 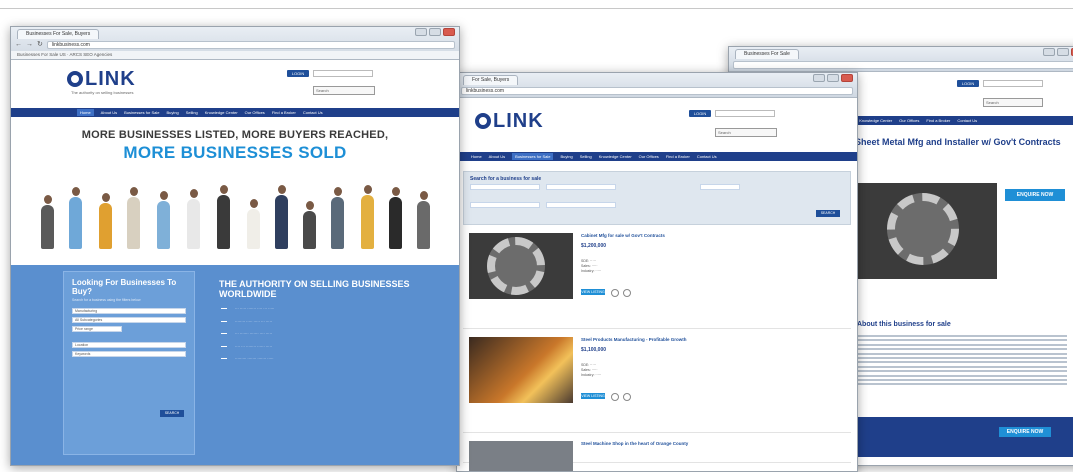 I want to click on nav-item-home: Home, so click(x=85, y=112).